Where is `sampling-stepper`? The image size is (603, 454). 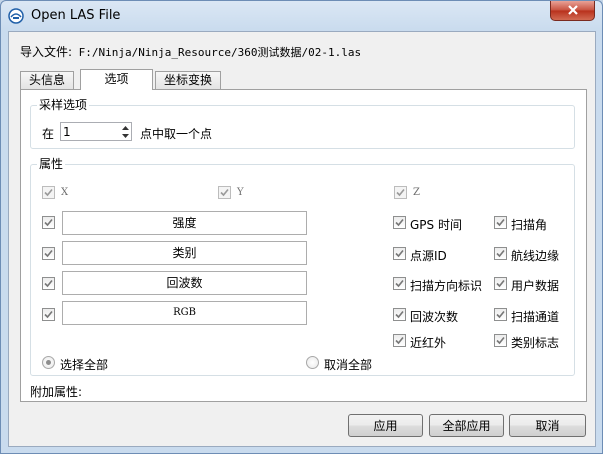
sampling-stepper is located at coordinates (96, 131).